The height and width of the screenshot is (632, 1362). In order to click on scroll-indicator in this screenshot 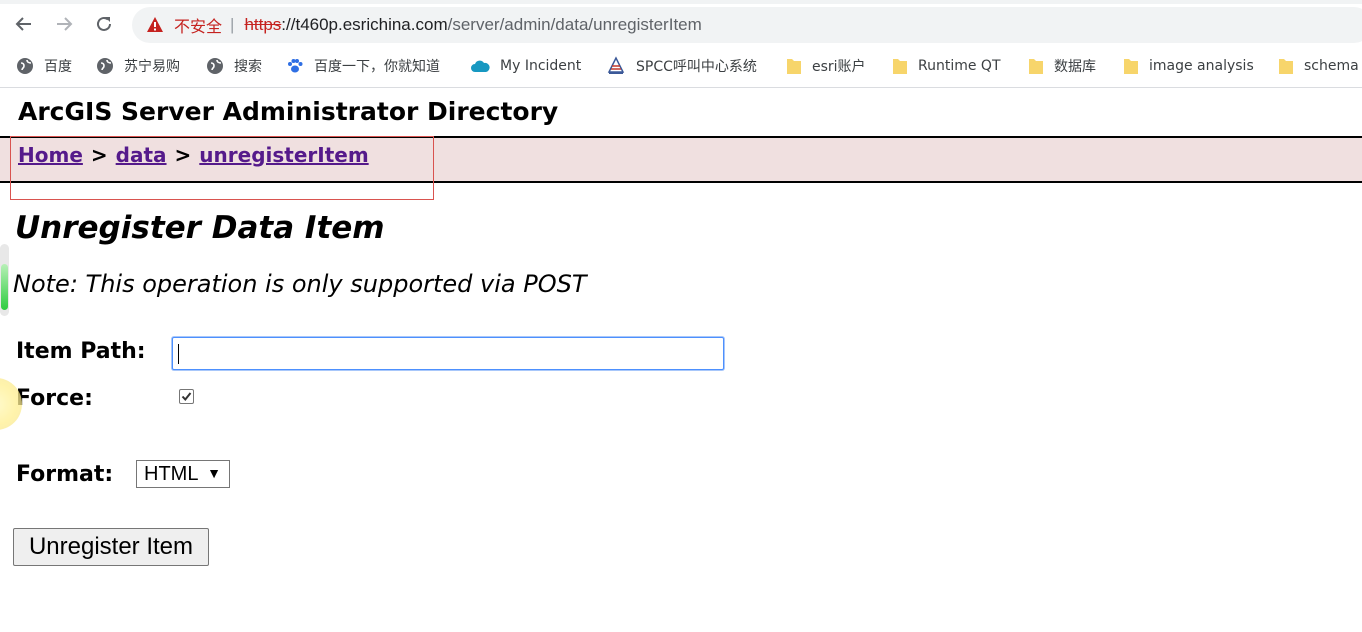, I will do `click(4, 280)`.